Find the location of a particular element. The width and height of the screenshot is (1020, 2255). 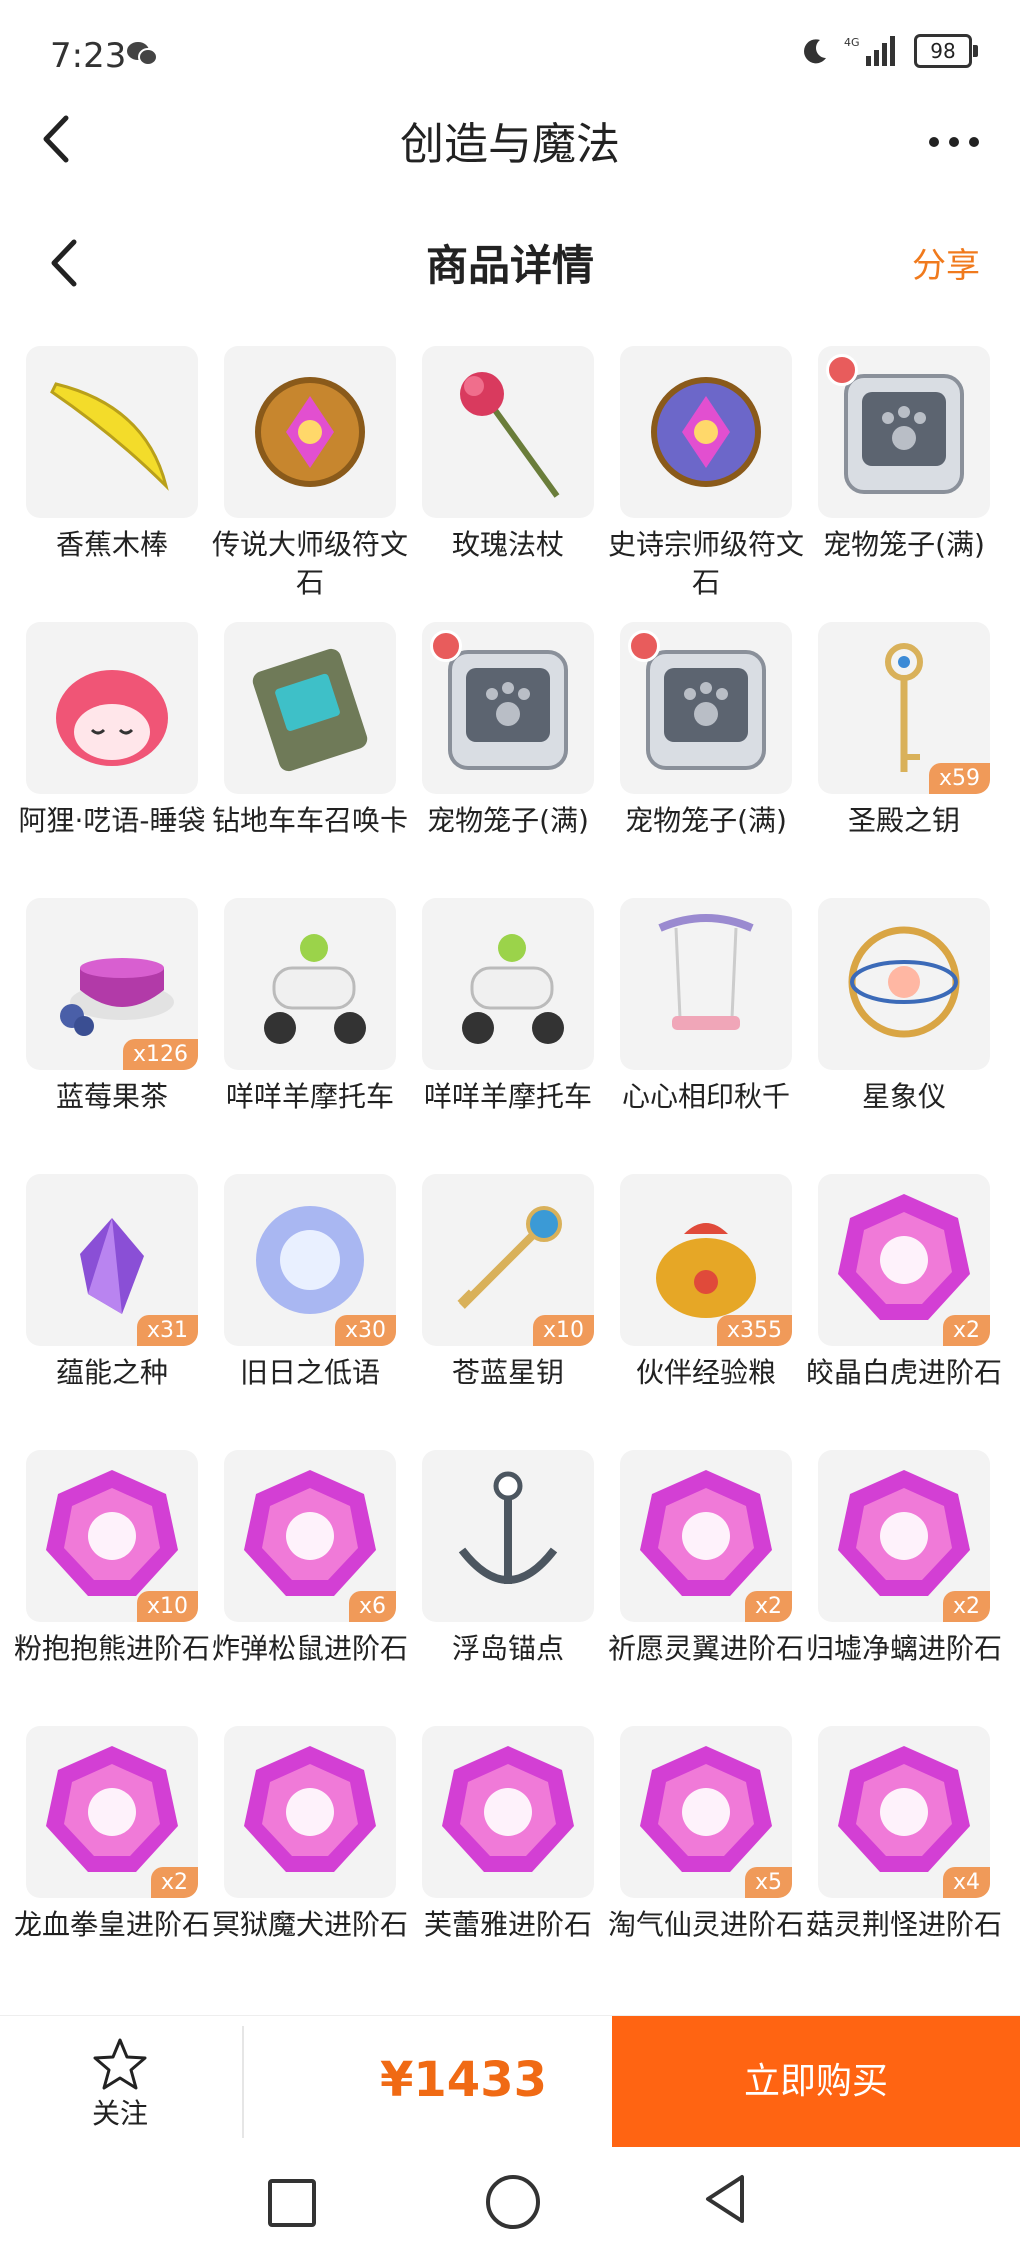

grid-item: 芙蕾雅进阶石 is located at coordinates (508, 1835).